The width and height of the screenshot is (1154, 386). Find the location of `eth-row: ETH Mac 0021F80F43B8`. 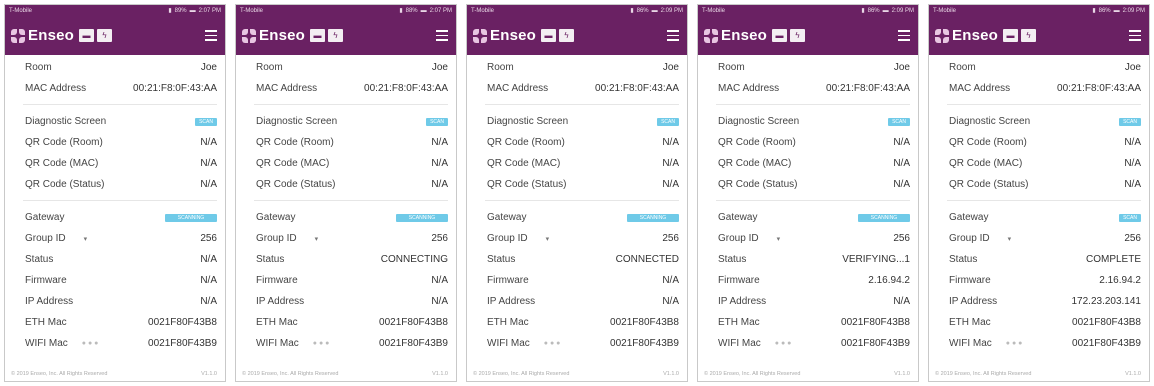

eth-row: ETH Mac 0021F80F43B8 is located at coordinates (1045, 322).